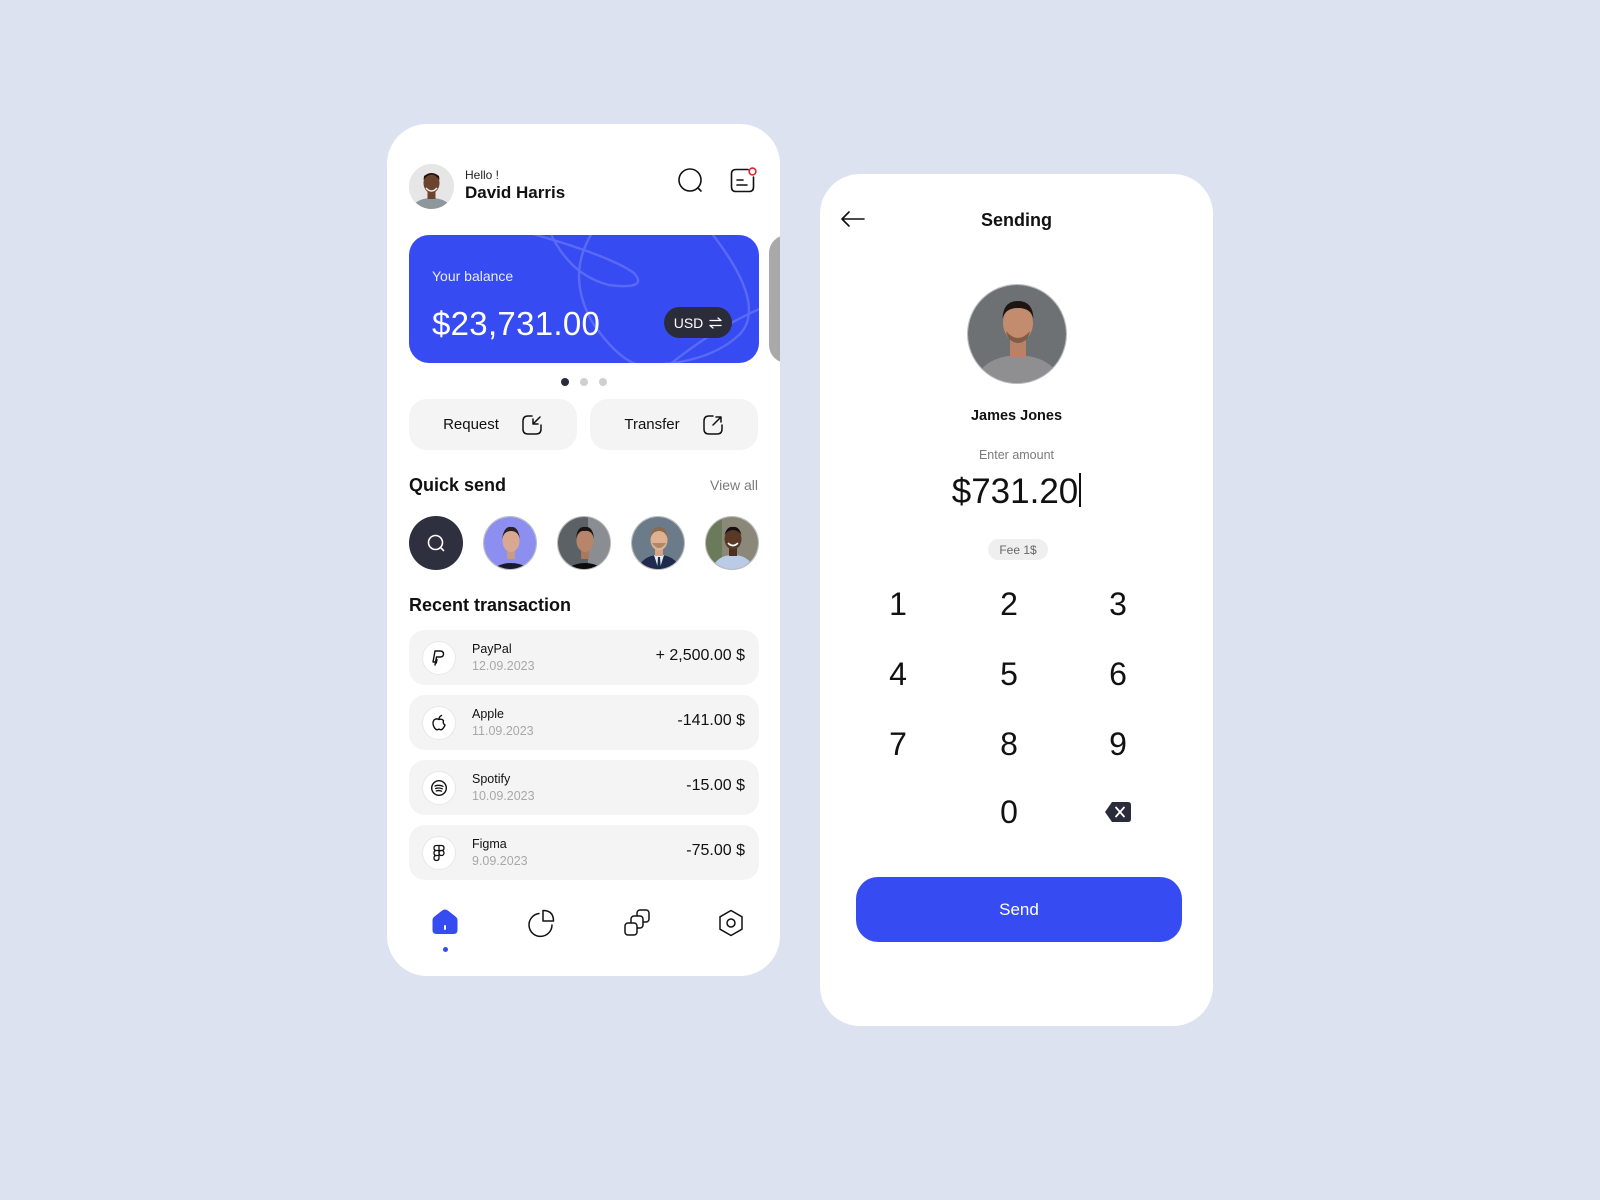 This screenshot has height=1200, width=1600. I want to click on transaction-name: PayPal, so click(492, 649).